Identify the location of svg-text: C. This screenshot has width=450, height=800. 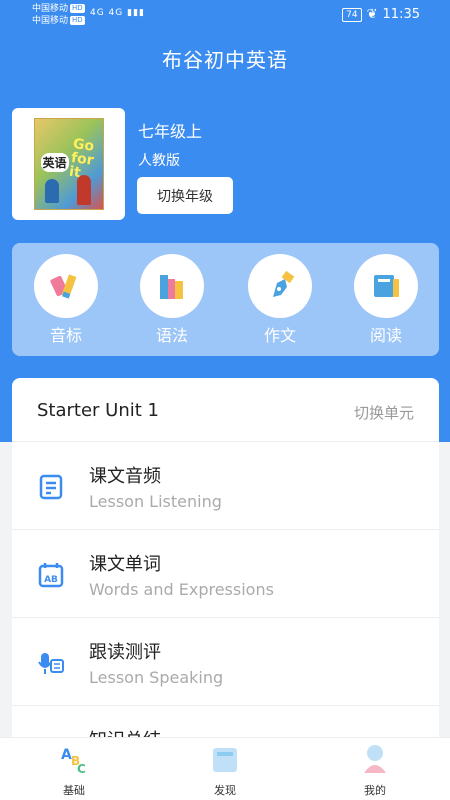
(81, 768).